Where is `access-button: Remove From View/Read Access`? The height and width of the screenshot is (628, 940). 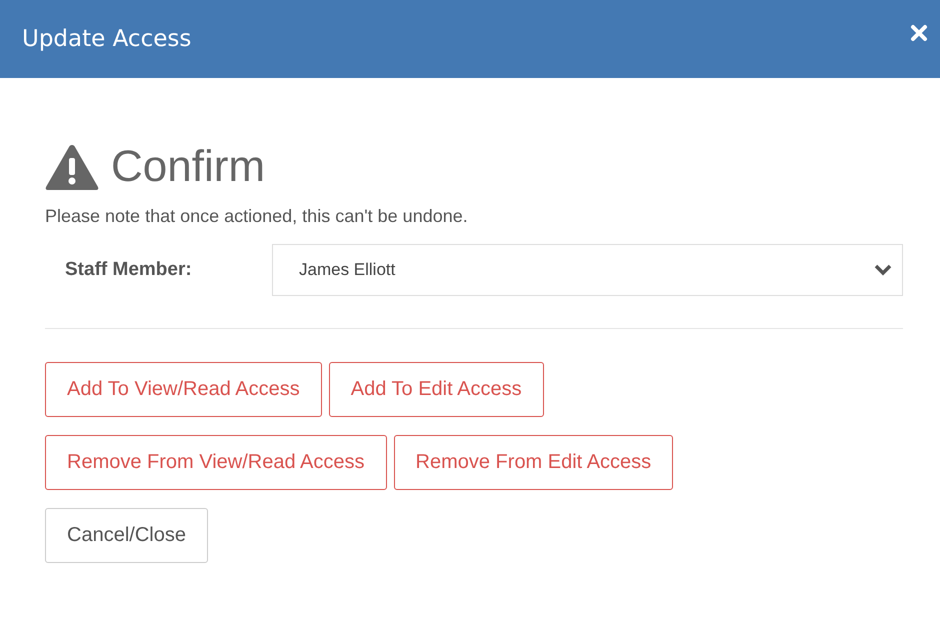 access-button: Remove From View/Read Access is located at coordinates (216, 462).